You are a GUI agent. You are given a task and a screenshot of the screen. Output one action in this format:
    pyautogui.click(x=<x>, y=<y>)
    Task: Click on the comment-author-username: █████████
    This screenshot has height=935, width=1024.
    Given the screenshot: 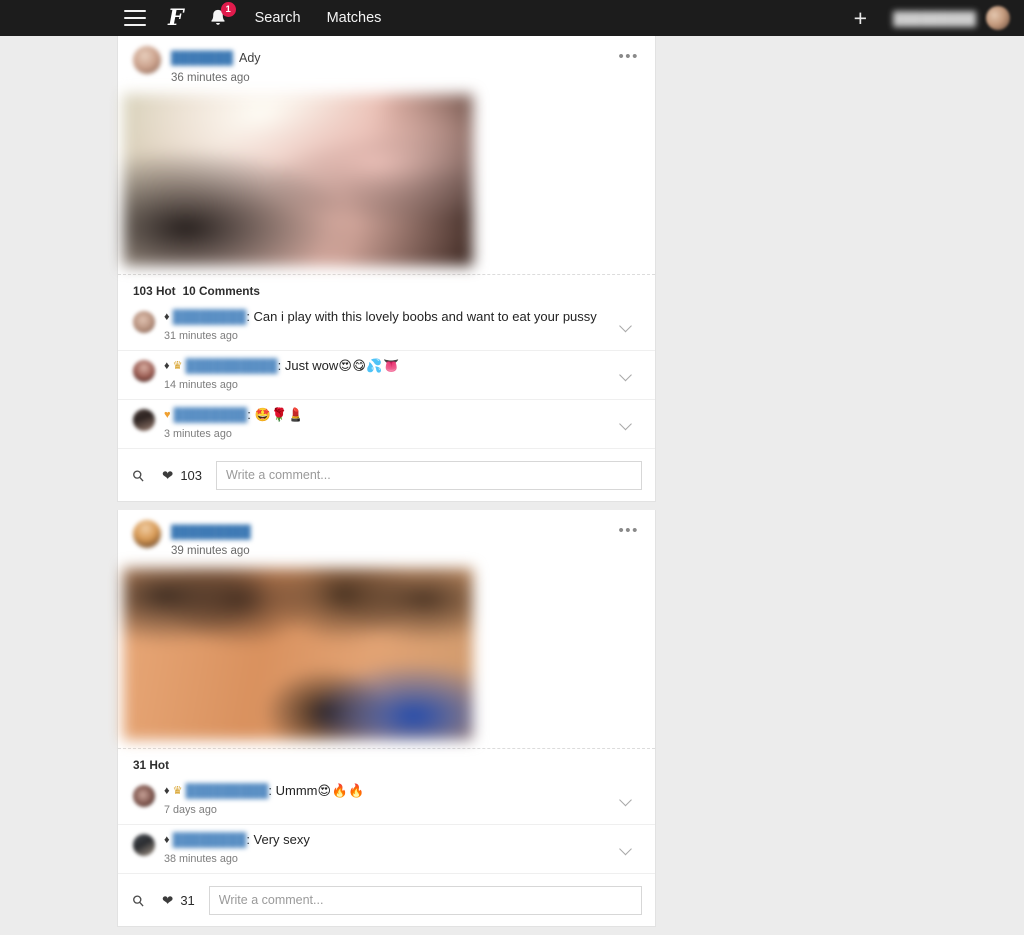 What is the action you would take?
    pyautogui.click(x=227, y=790)
    